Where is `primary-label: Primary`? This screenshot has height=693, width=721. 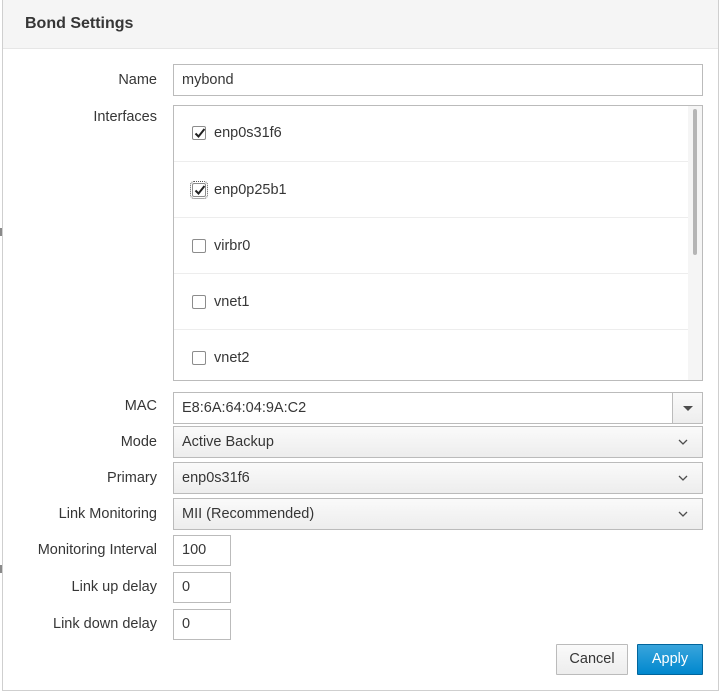 primary-label: Primary is located at coordinates (132, 478).